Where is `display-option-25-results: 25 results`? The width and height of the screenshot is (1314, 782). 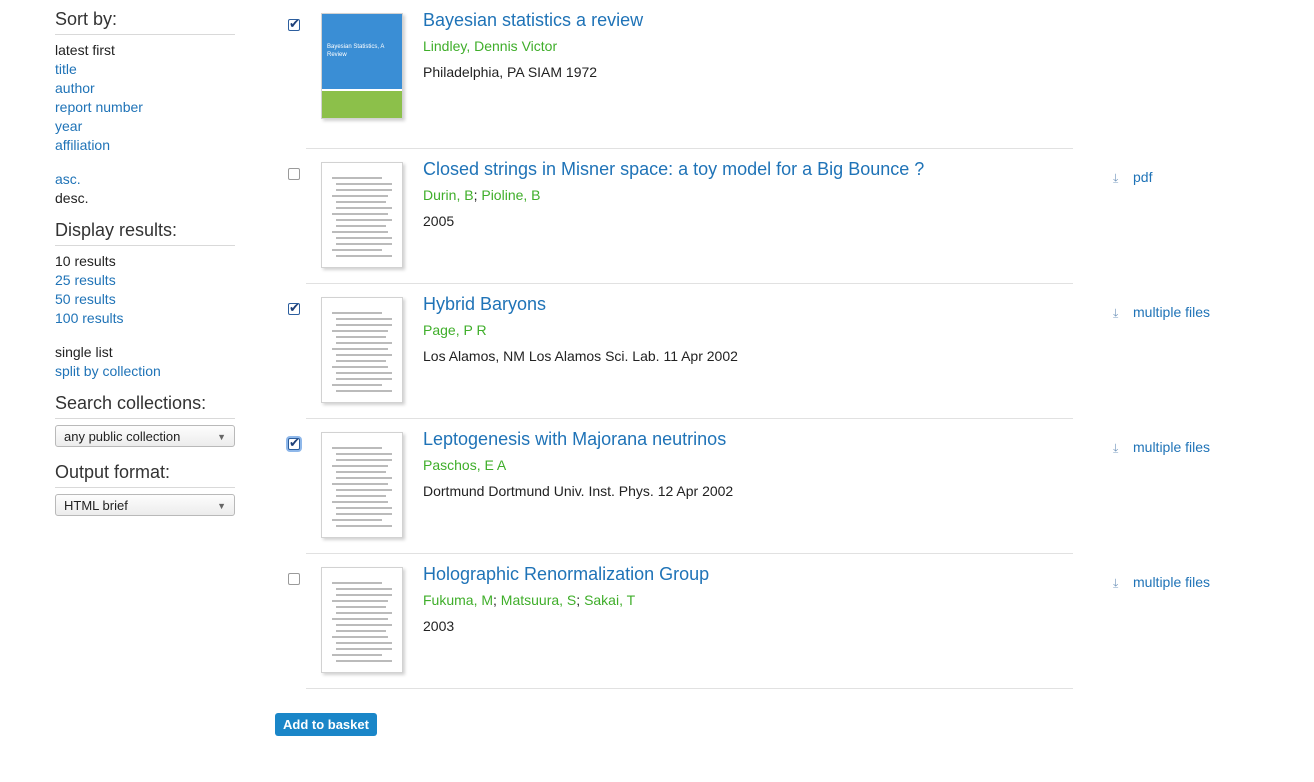
display-option-25-results: 25 results is located at coordinates (145, 280).